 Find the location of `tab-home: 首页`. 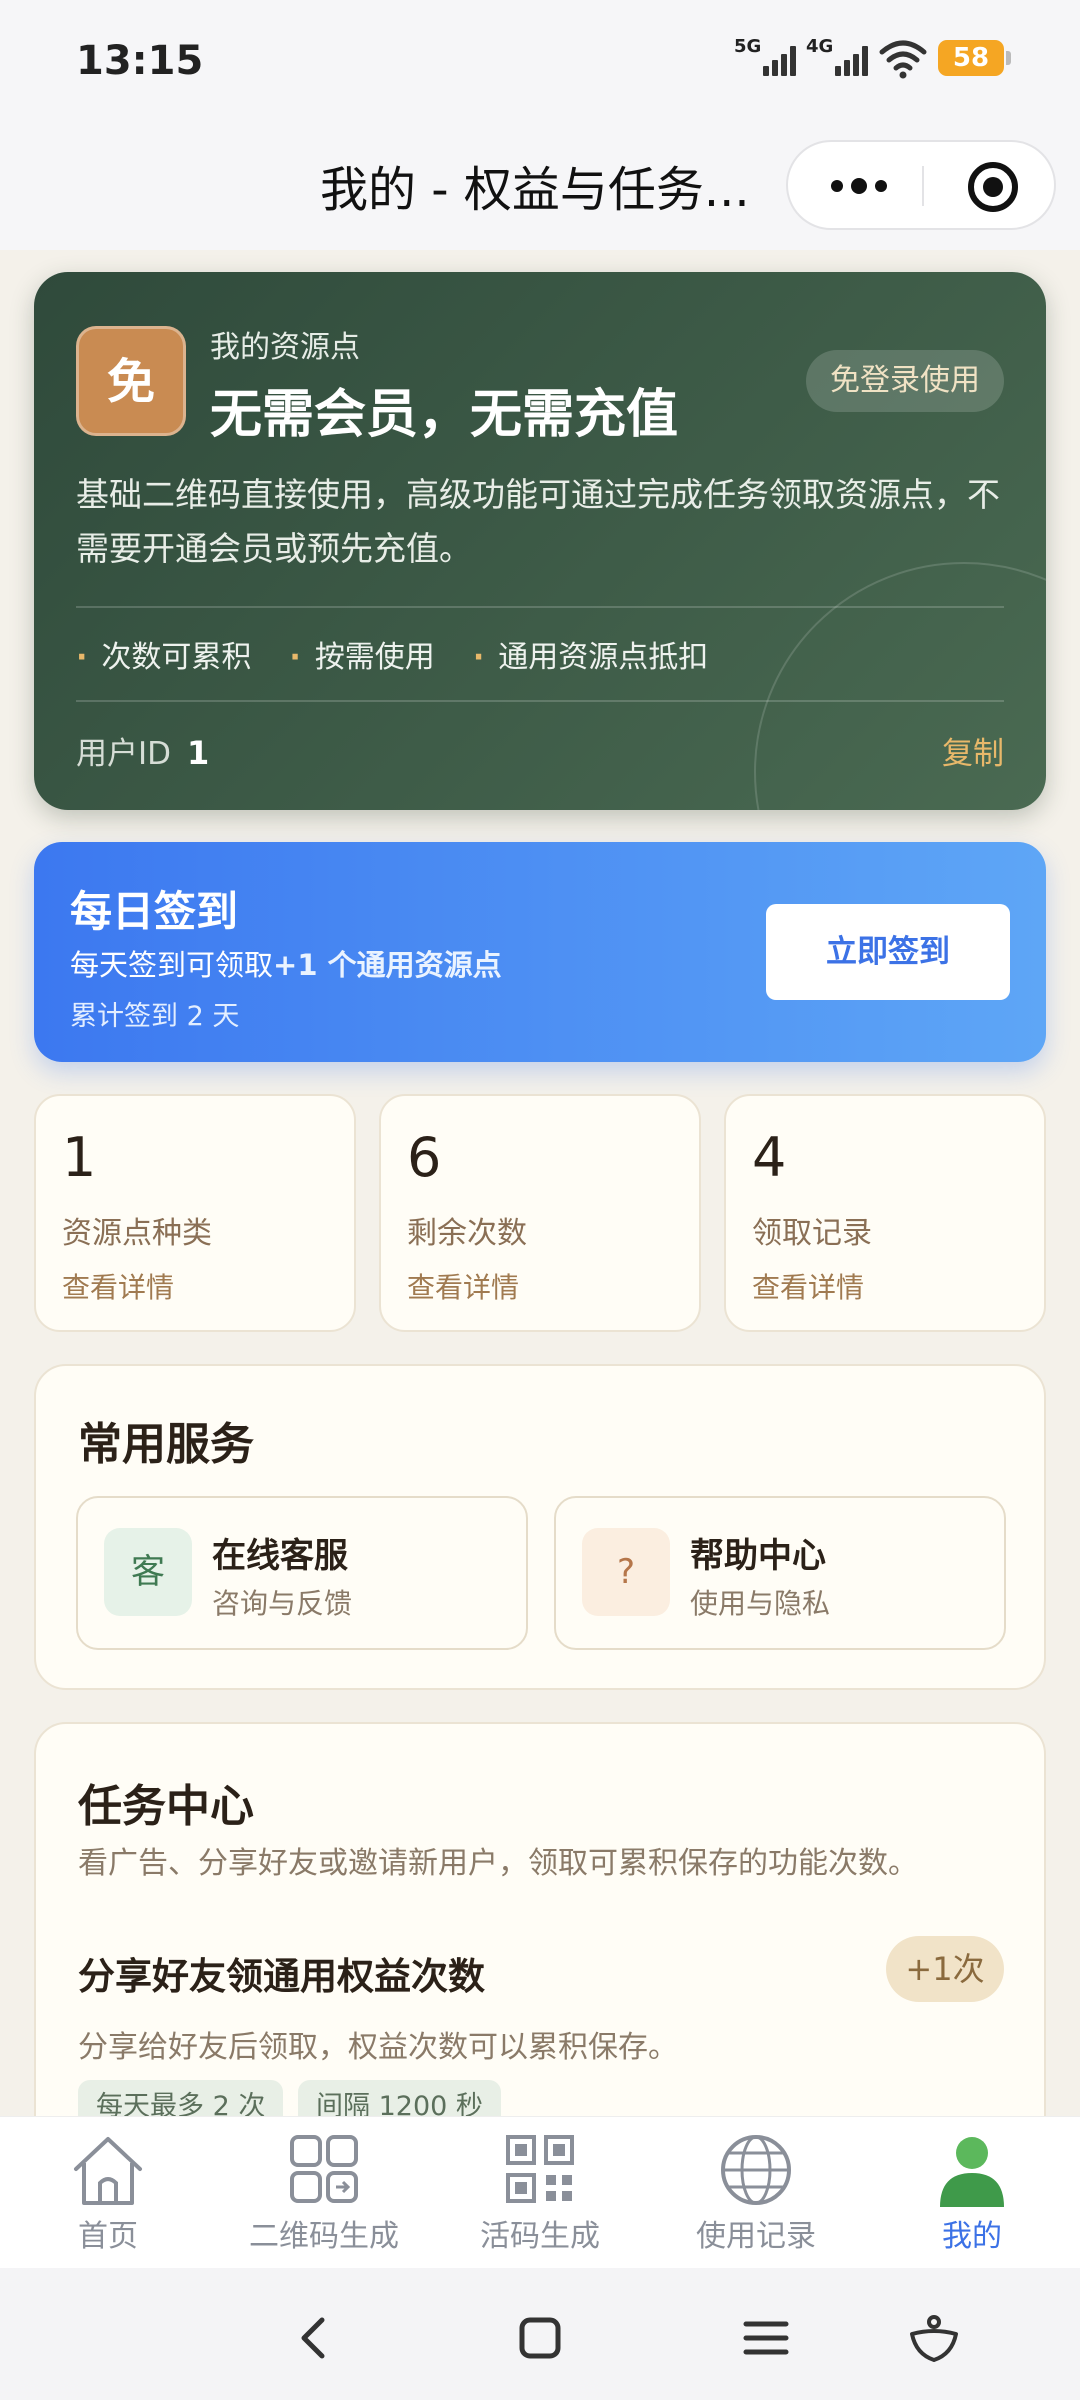

tab-home: 首页 is located at coordinates (108, 2193).